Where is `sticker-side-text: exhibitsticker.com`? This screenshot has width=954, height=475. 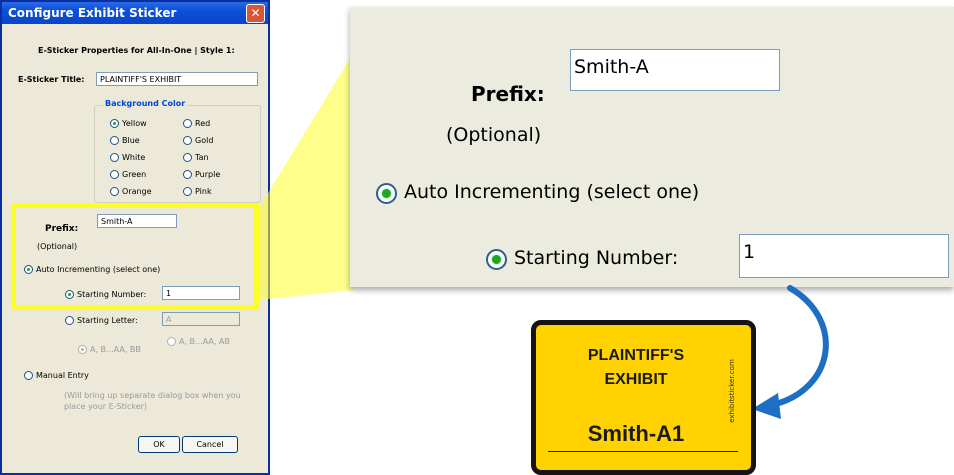
sticker-side-text: exhibitsticker.com is located at coordinates (732, 391).